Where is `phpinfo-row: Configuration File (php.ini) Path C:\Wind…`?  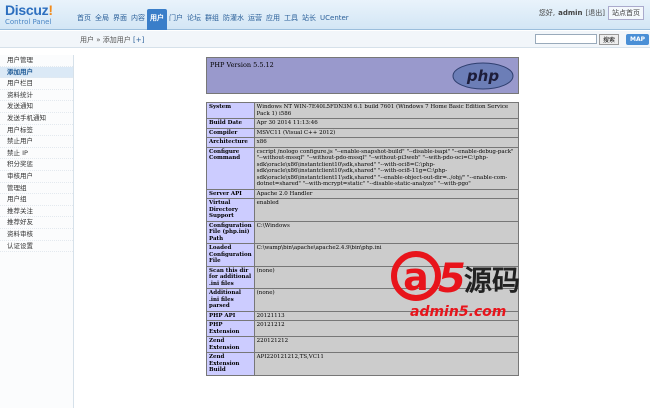 phpinfo-row: Configuration File (php.ini) Path C:\Wind… is located at coordinates (363, 232).